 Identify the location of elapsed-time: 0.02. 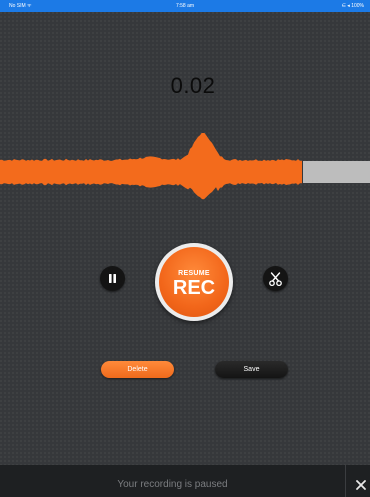
(193, 85).